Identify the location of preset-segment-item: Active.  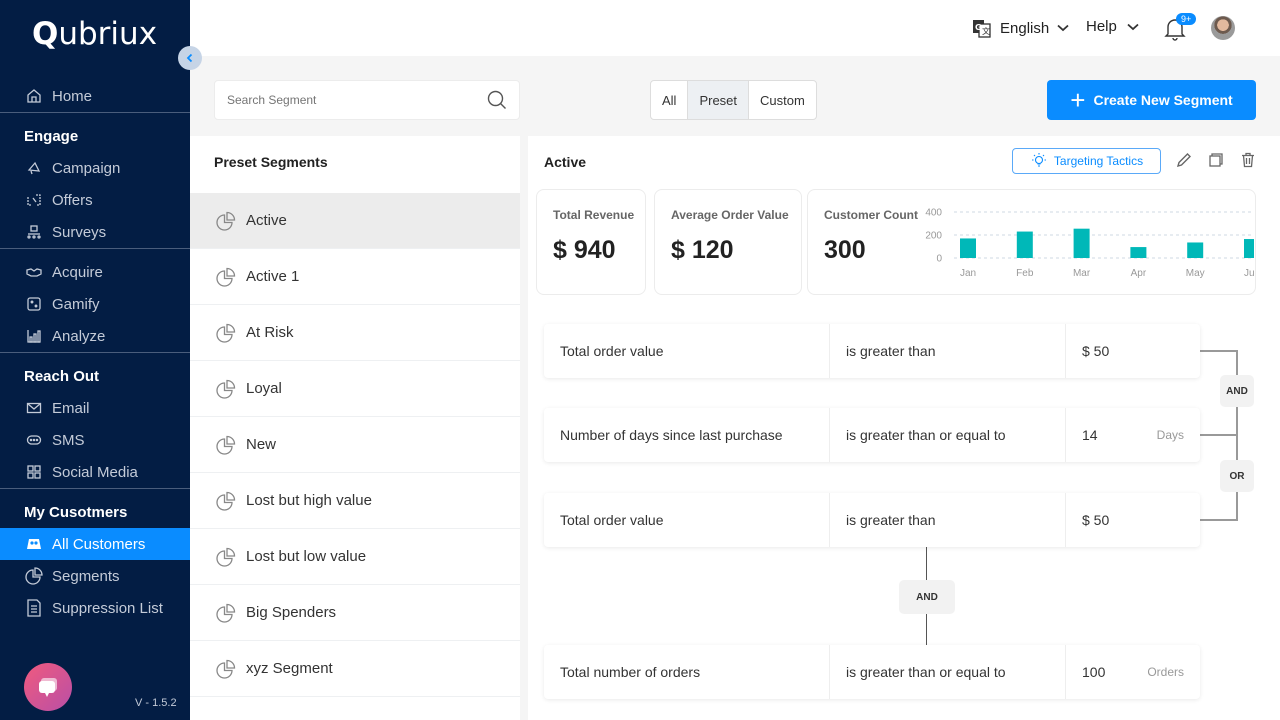
(355, 221).